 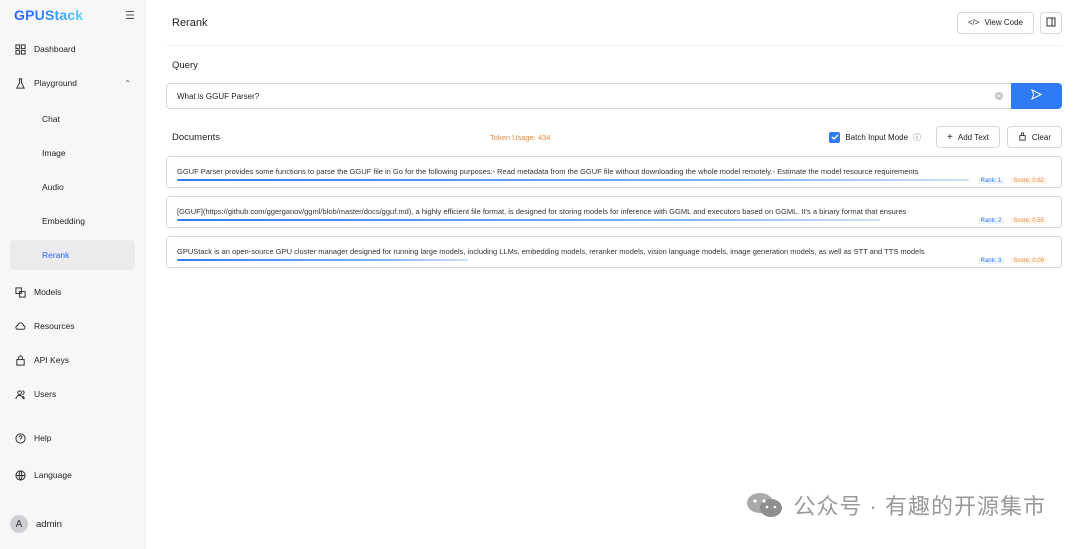 I want to click on sidebar-item-label: Help, so click(x=43, y=438).